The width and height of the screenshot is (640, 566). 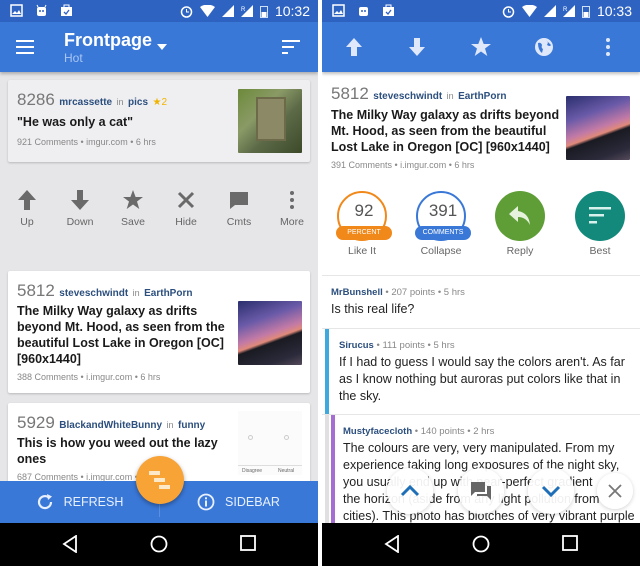 I want to click on comment-header: Sirucus • 111 points • 5 hrs, so click(x=397, y=345).